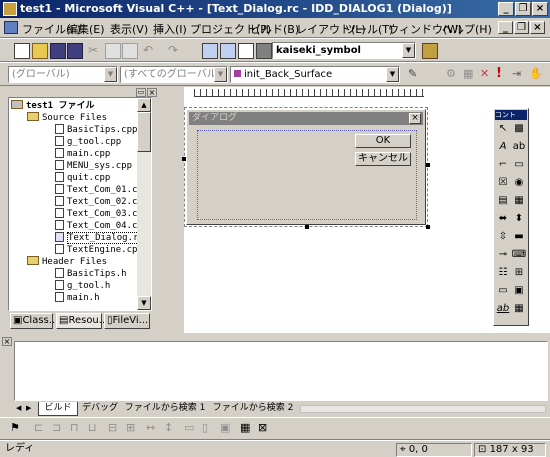 The image size is (550, 457). Describe the element at coordinates (101, 226) in the screenshot. I see `tree-file: Text_Com_04.cpp` at that location.